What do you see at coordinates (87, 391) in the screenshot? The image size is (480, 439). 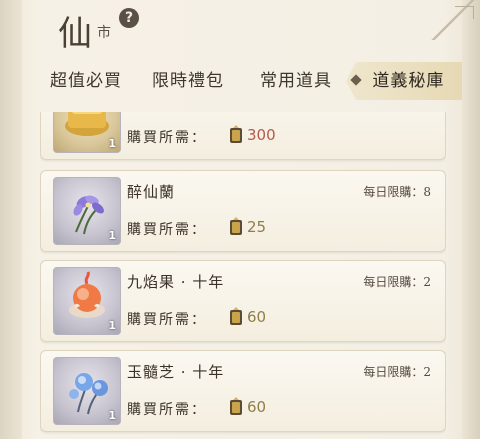 I see `blue-jade-lingzhi-icon: 1` at bounding box center [87, 391].